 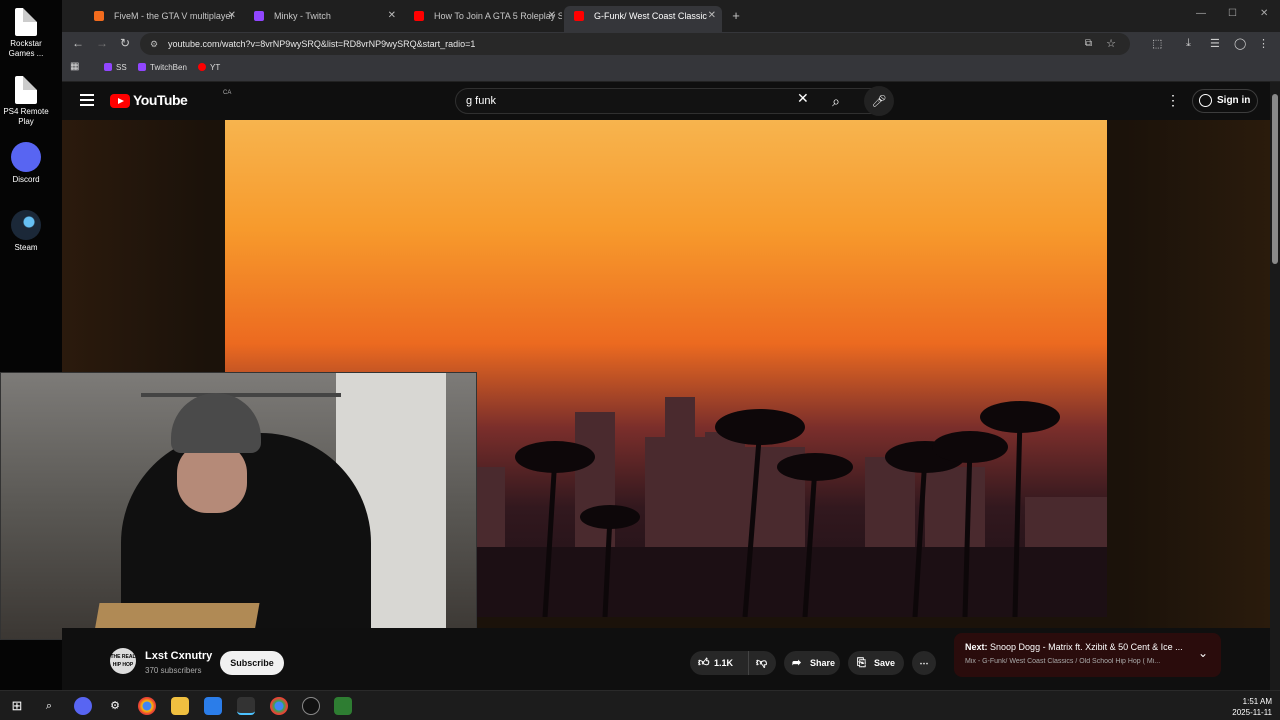 I want to click on subscribe-button: Subscribe, so click(x=252, y=663).